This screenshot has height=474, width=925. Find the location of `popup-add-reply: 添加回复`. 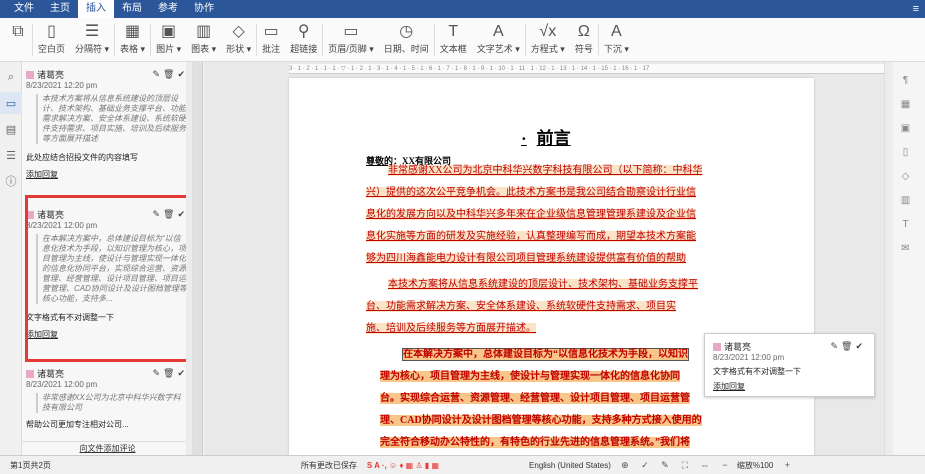

popup-add-reply: 添加回复 is located at coordinates (789, 386).